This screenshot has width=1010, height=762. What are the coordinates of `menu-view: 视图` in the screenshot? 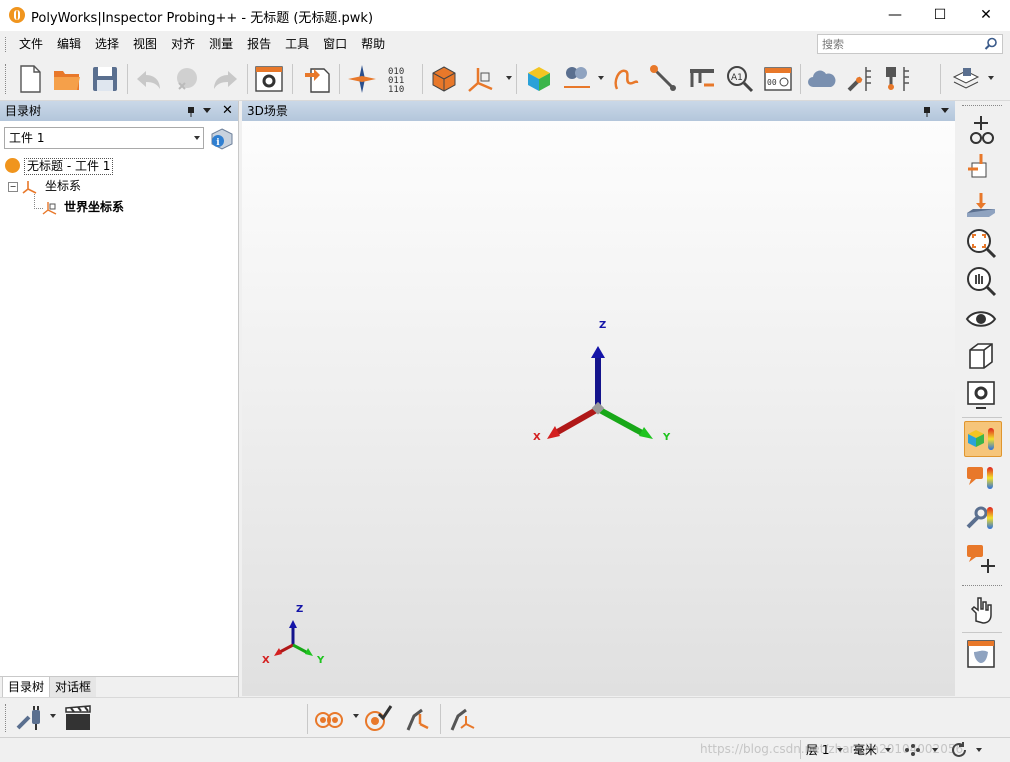 It's located at (145, 44).